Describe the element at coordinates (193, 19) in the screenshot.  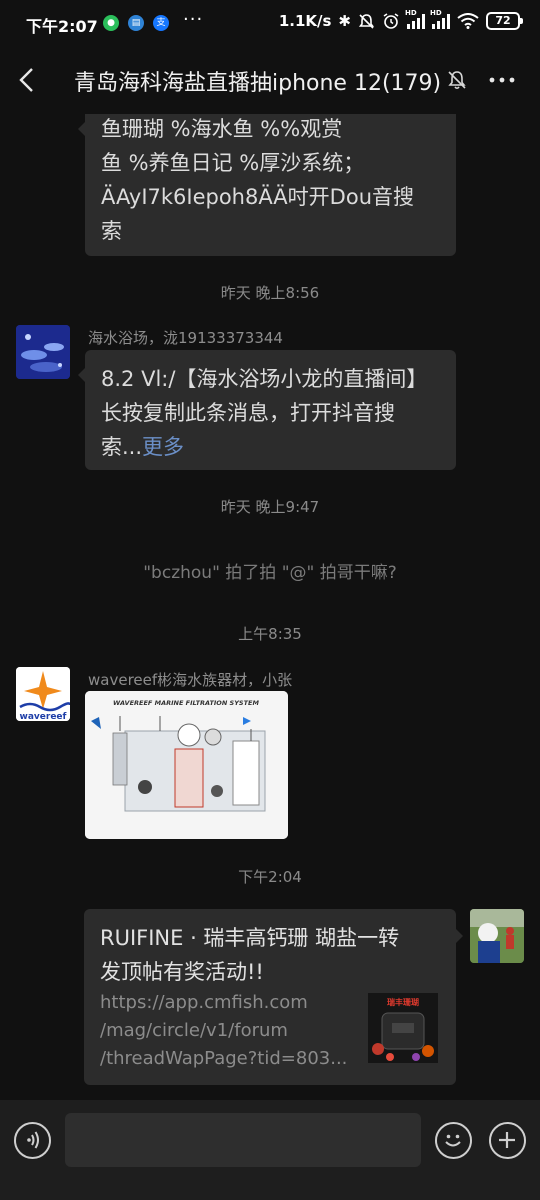
I see `status-more-dots: ···` at that location.